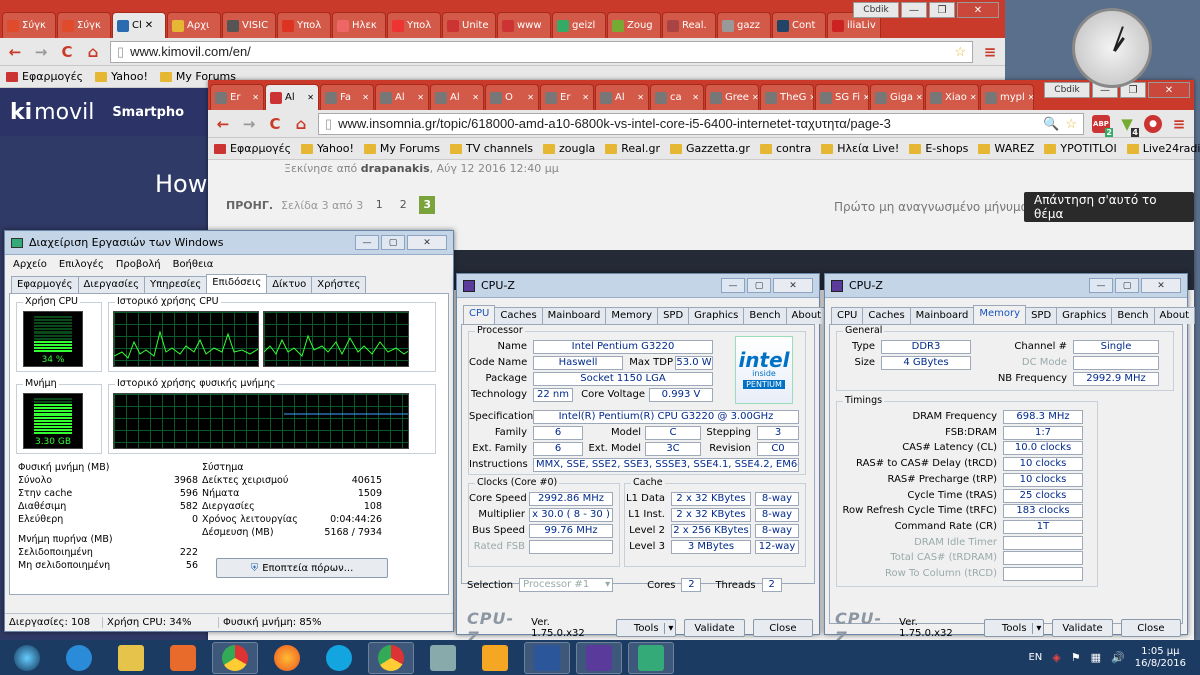 The image size is (1200, 675). What do you see at coordinates (138, 264) in the screenshot?
I see `menu-item: Προβολή` at bounding box center [138, 264].